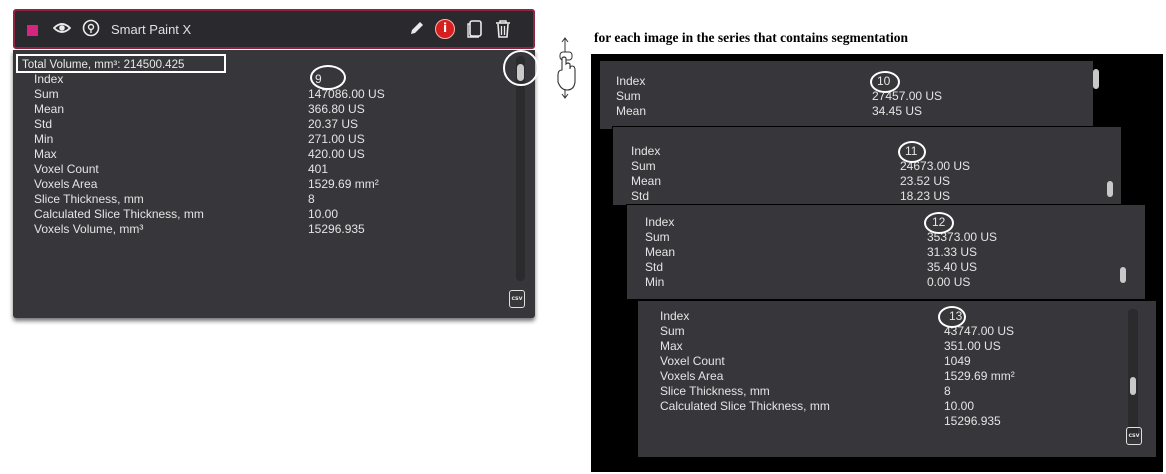 Image resolution: width=1166 pixels, height=474 pixels. What do you see at coordinates (503, 31) in the screenshot?
I see `trash-icon` at bounding box center [503, 31].